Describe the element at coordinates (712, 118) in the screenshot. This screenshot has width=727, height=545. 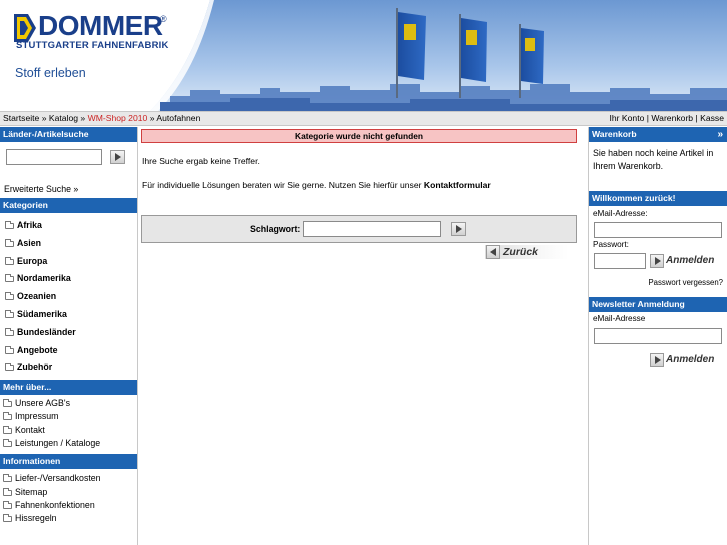
I see `checkout-link: Kasse` at that location.